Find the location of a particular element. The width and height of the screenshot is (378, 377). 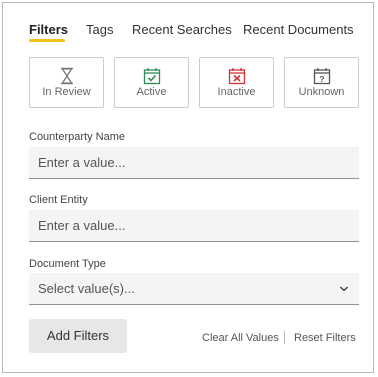

status-label: Inactive is located at coordinates (236, 92).